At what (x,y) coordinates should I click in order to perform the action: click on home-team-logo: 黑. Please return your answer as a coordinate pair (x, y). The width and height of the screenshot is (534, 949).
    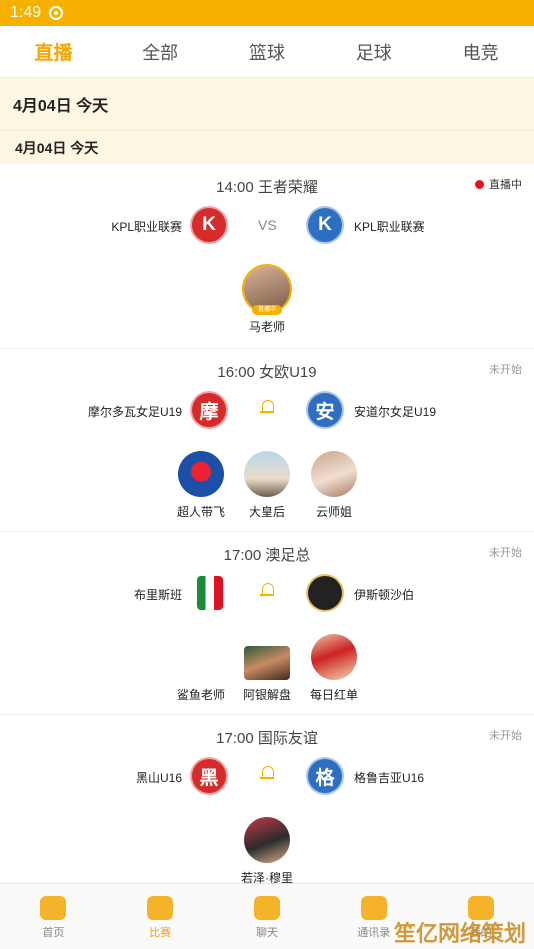
    Looking at the image, I should click on (209, 776).